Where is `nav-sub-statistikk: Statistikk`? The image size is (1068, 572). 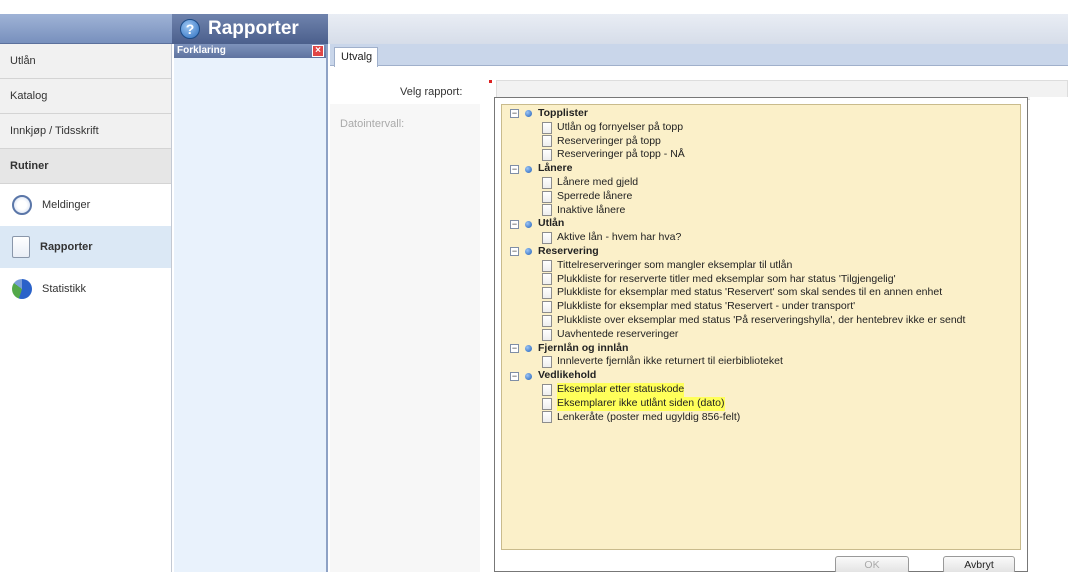 nav-sub-statistikk: Statistikk is located at coordinates (85, 289).